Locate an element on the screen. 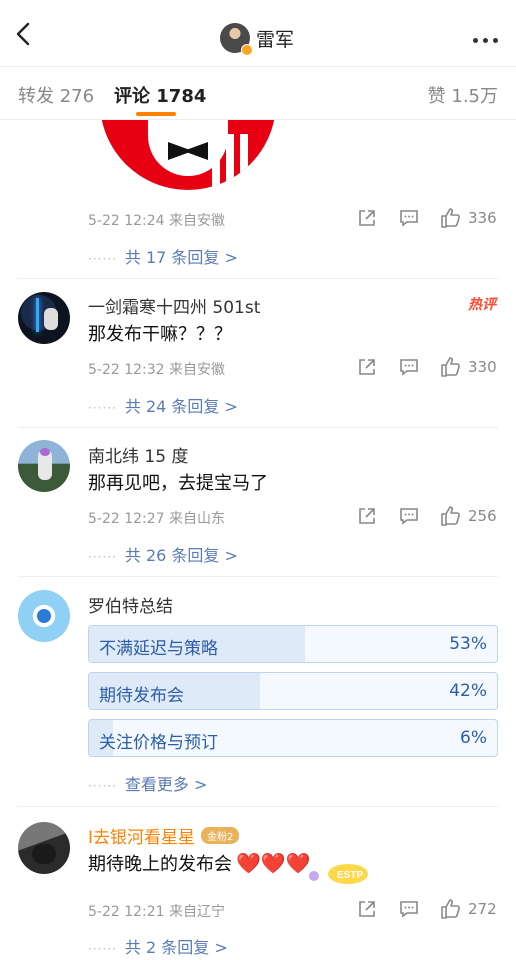 This screenshot has width=516, height=960. comment-actions: 336 is located at coordinates (417, 218).